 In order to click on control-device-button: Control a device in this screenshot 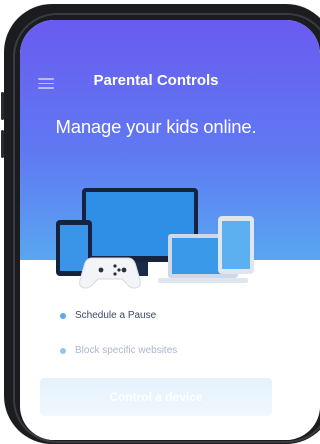, I will do `click(156, 397)`.